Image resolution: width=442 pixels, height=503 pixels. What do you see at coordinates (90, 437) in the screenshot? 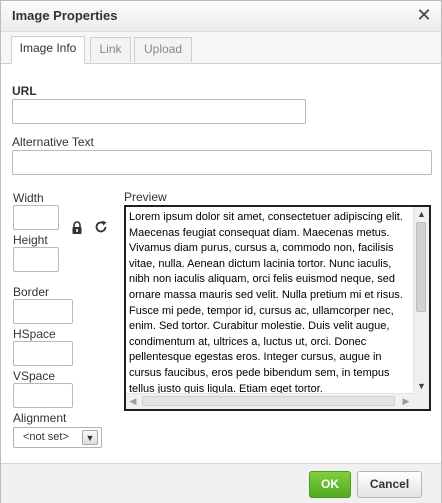
I see `chevron-down-icon: ▼` at bounding box center [90, 437].